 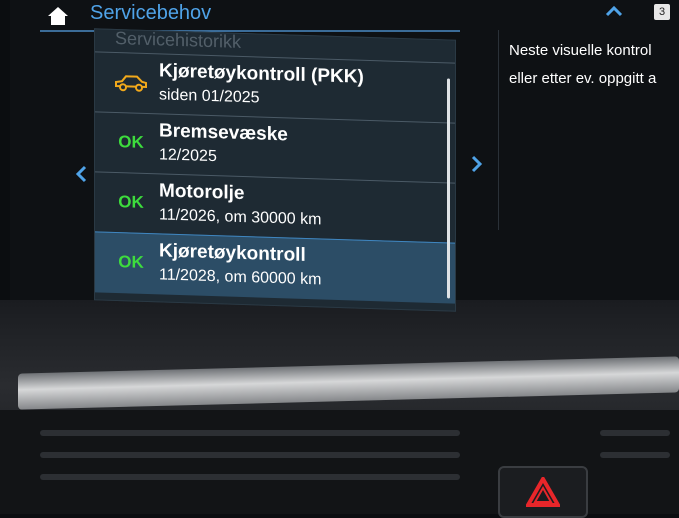 I want to click on item-subtitle: 12/2025, so click(x=188, y=156).